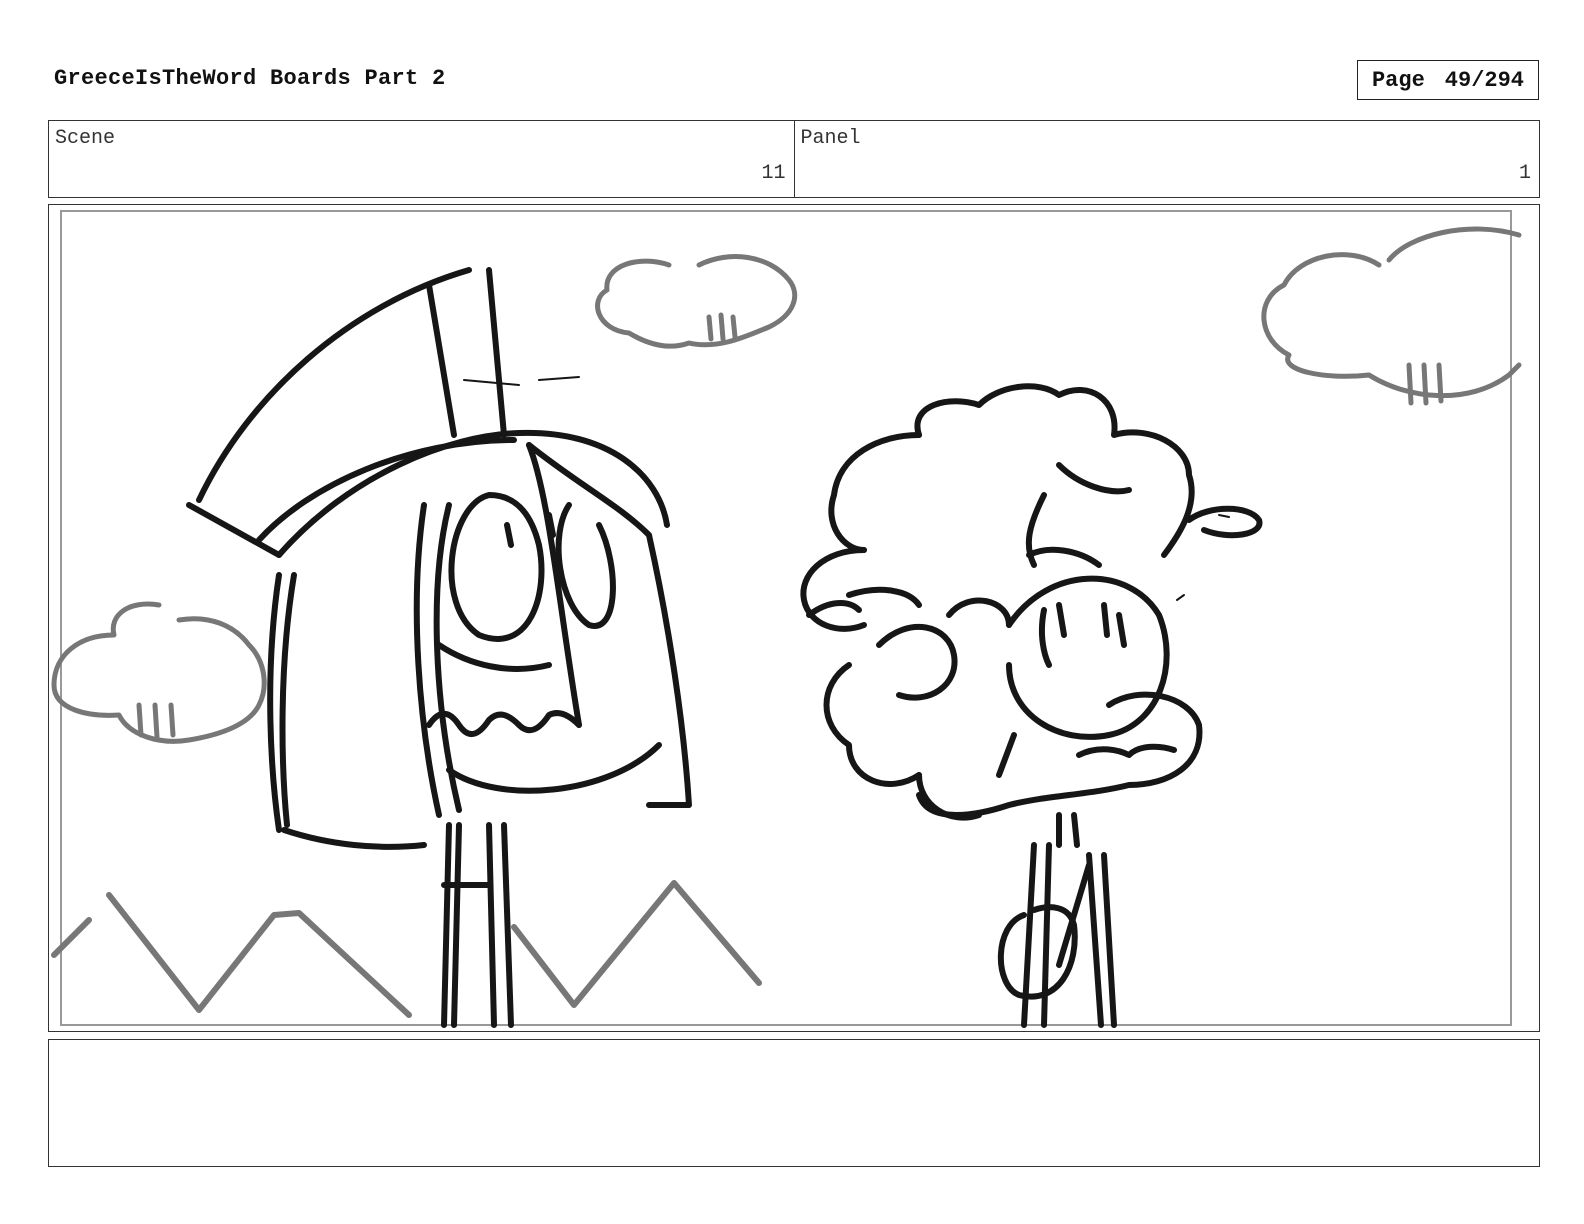  I want to click on panel-label: Panel, so click(830, 138).